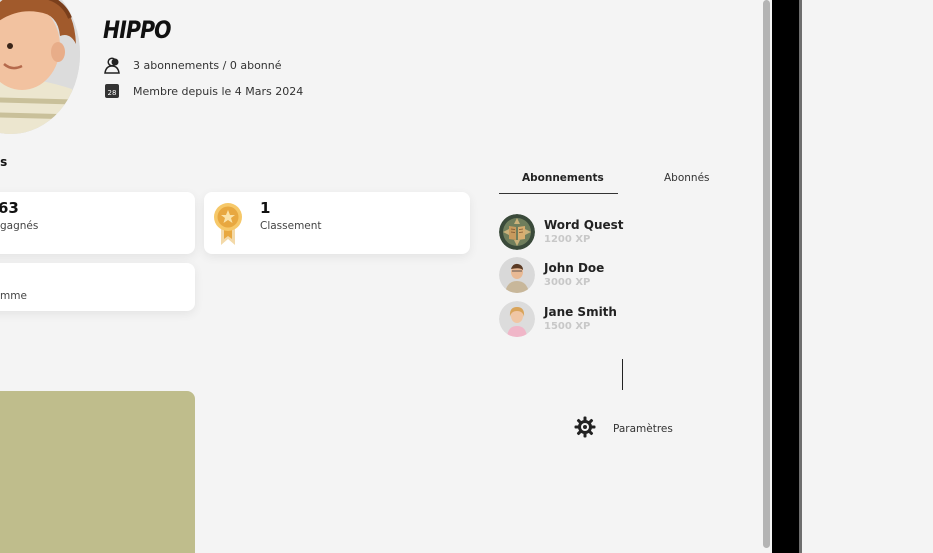 This screenshot has height=553, width=933. Describe the element at coordinates (265, 208) in the screenshot. I see `rank-value: 1` at that location.